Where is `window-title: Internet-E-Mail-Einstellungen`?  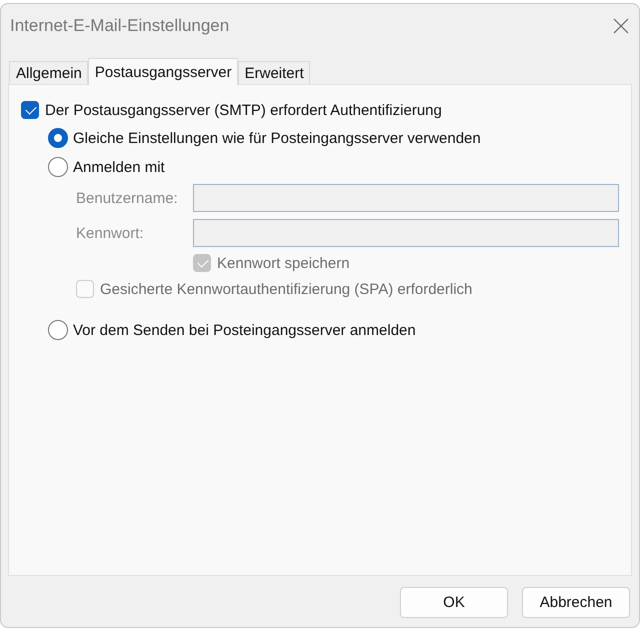 window-title: Internet-E-Mail-Einstellungen is located at coordinates (120, 26).